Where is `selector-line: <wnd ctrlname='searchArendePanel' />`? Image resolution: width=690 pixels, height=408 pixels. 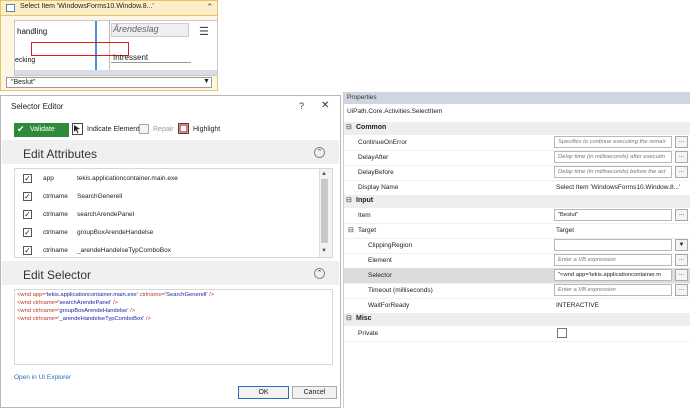 selector-line: <wnd ctrlname='searchArendePanel' /> is located at coordinates (67, 303).